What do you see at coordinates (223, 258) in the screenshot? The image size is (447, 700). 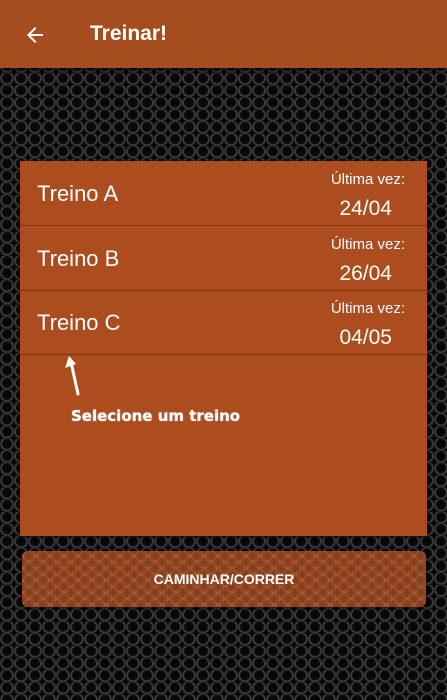 I see `workout-item-b: Treino B Última vez: 26/04` at bounding box center [223, 258].